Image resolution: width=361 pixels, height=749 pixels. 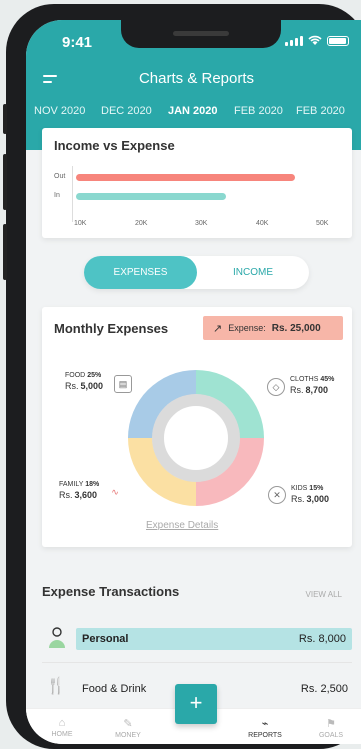 I want to click on expense-total-badge: ↗ Expense: Rs. 25,000, so click(x=273, y=328).